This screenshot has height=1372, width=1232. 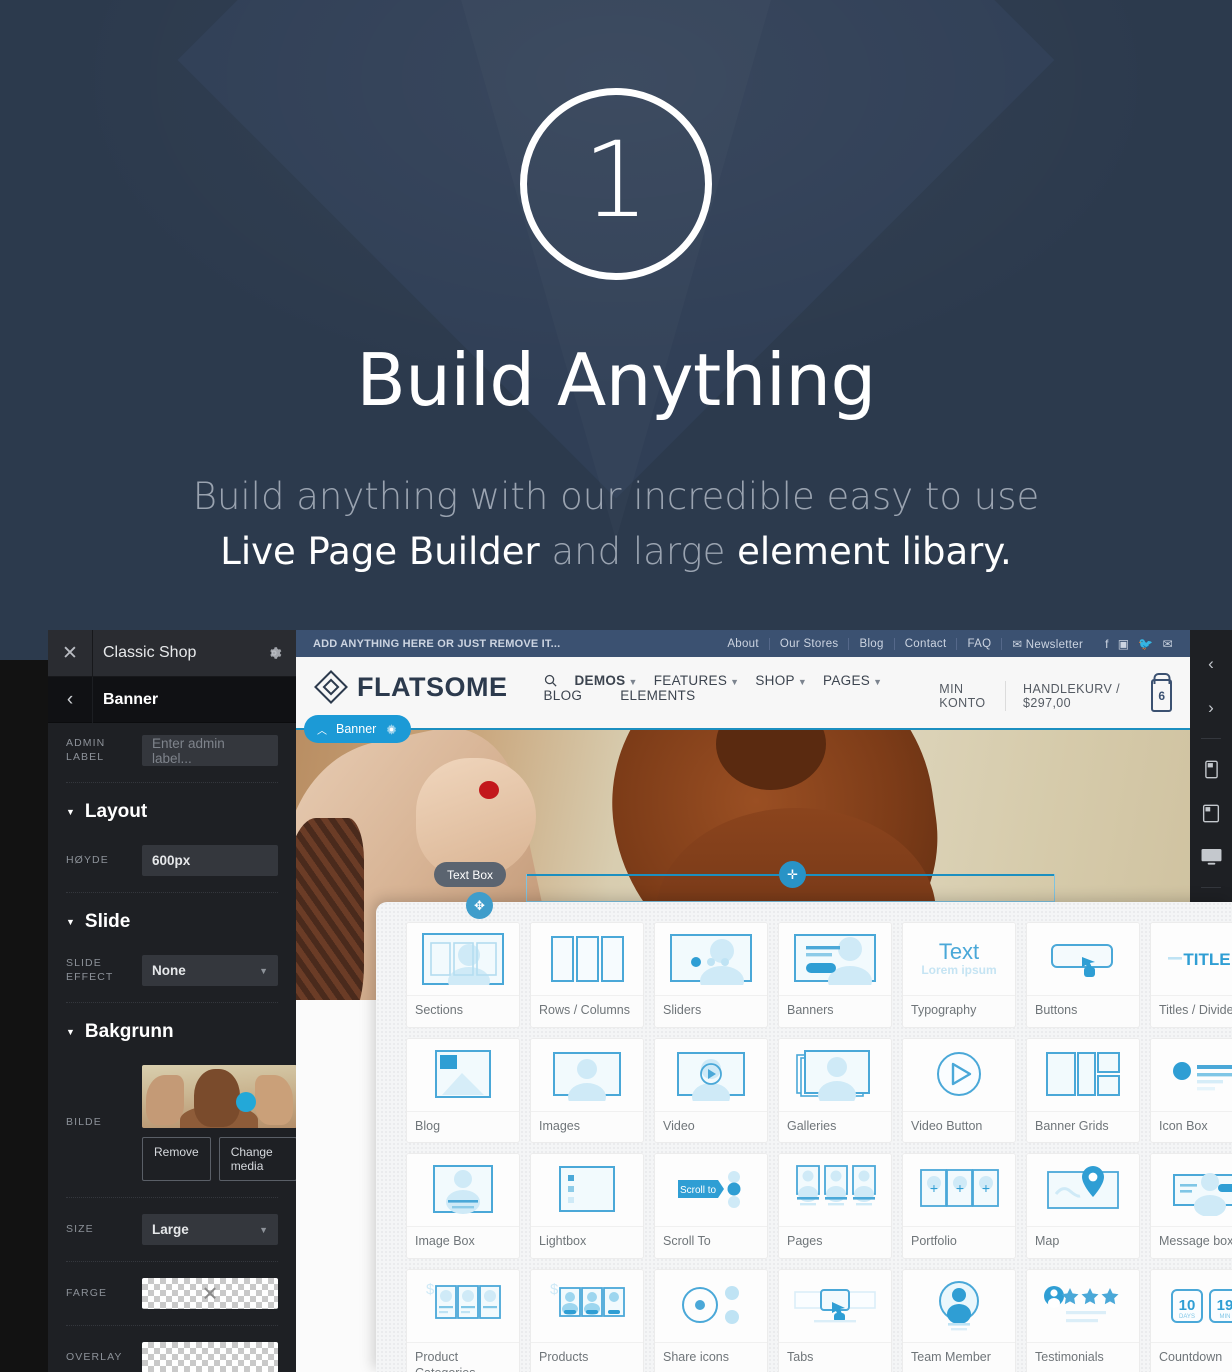 What do you see at coordinates (587, 1320) in the screenshot?
I see `element-card-products: $ Products` at bounding box center [587, 1320].